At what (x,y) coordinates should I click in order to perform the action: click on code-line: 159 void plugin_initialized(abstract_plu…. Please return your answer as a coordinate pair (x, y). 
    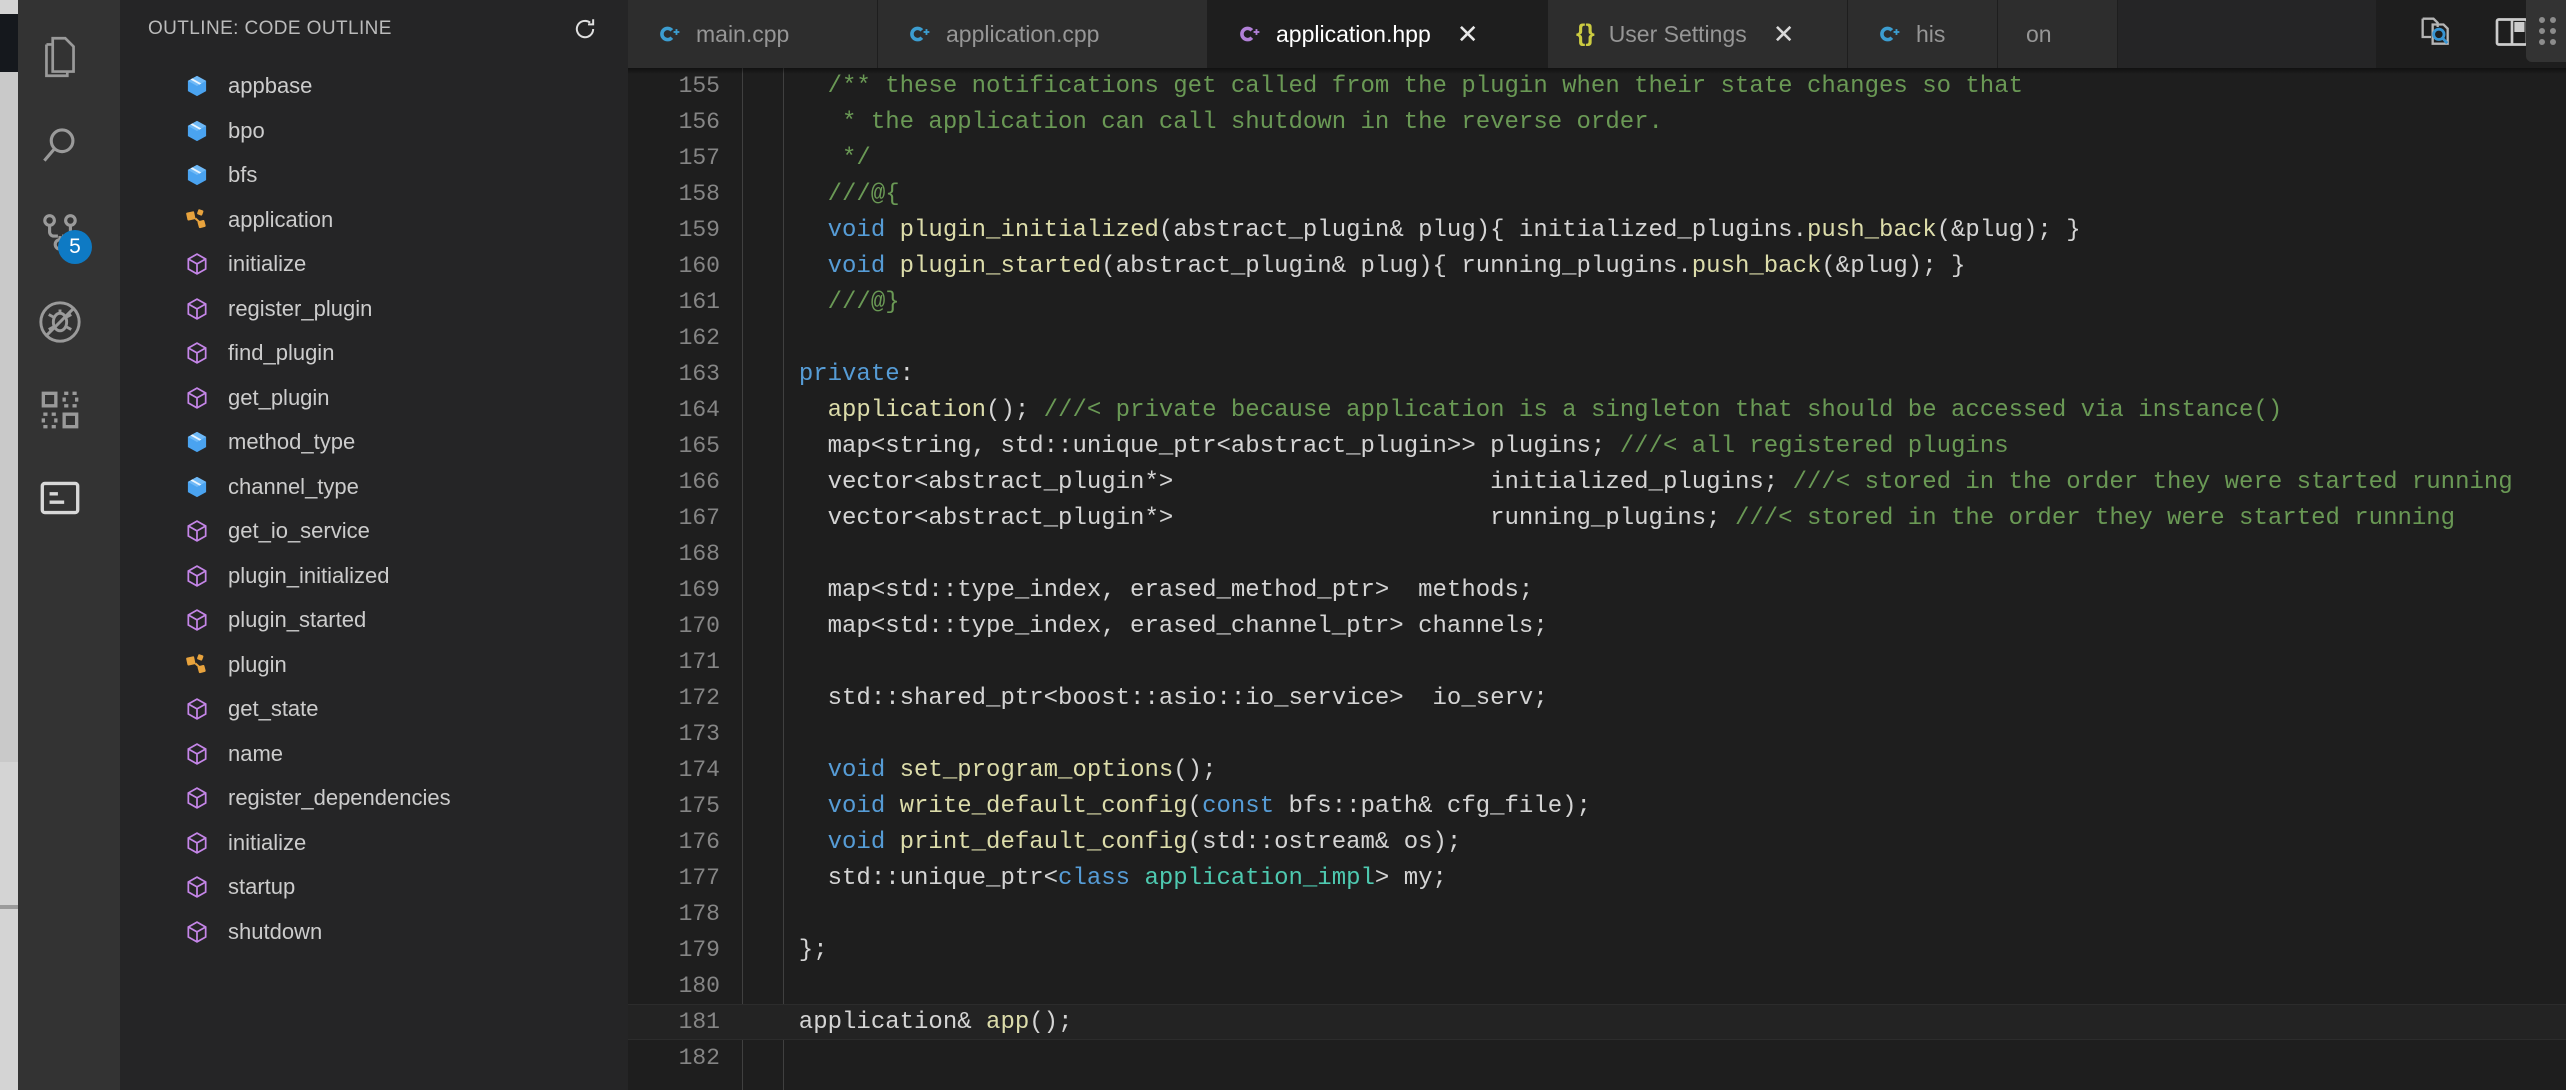
    Looking at the image, I should click on (1597, 230).